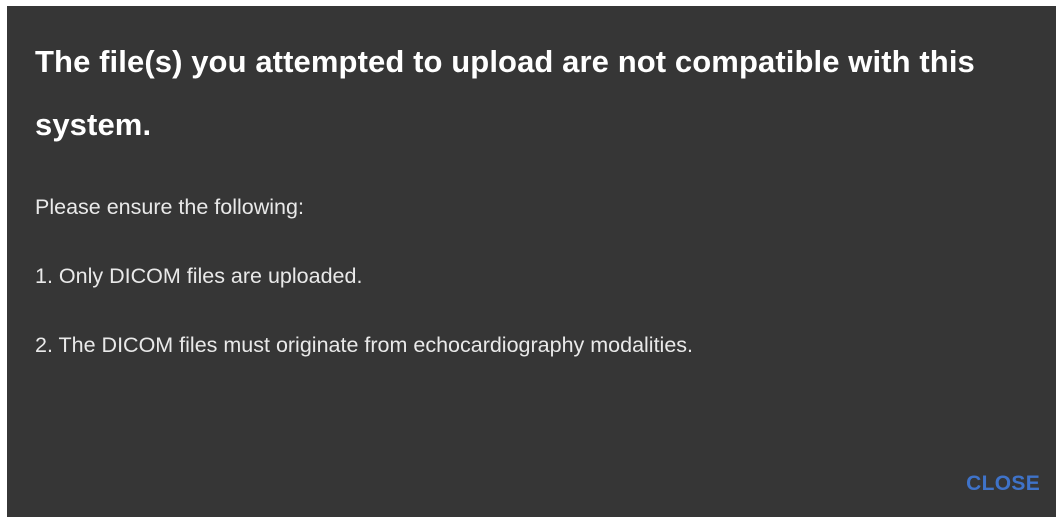  Describe the element at coordinates (169, 207) in the screenshot. I see `instructions-intro: Please ensure the following:` at that location.